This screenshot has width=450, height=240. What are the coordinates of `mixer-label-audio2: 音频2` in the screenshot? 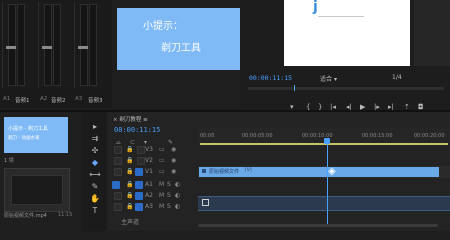 It's located at (58, 101).